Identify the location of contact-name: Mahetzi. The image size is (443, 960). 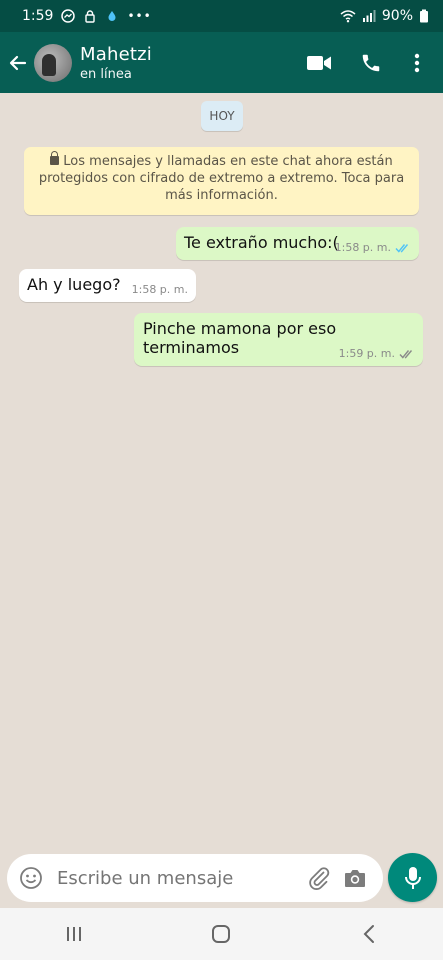
(116, 54).